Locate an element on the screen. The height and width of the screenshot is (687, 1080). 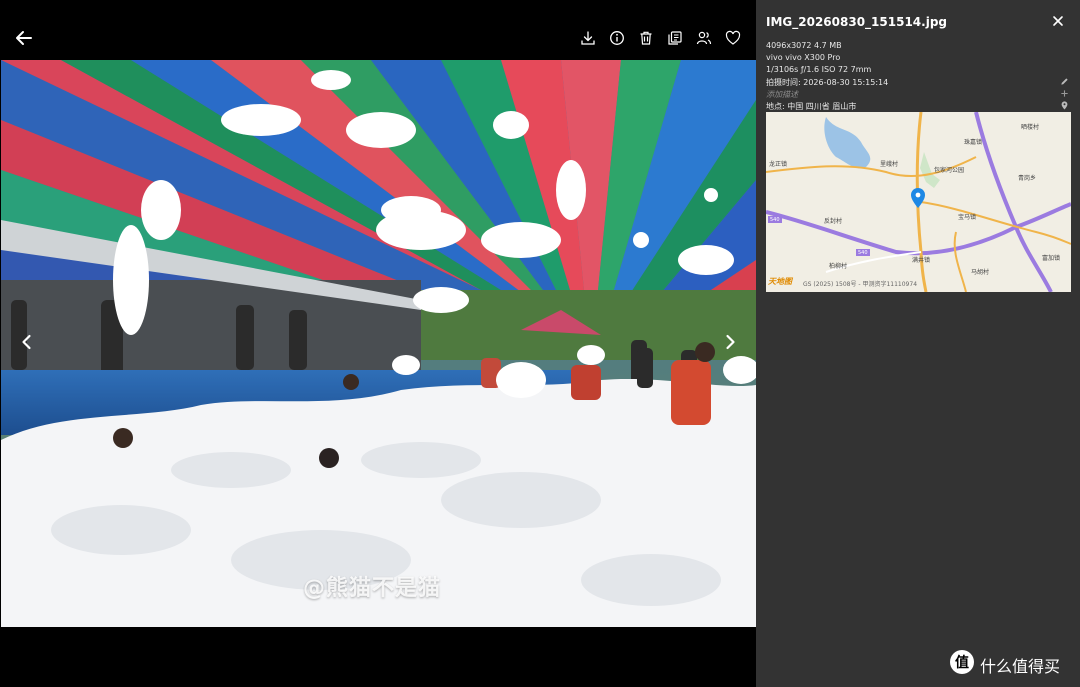
heart-icon is located at coordinates (733, 38).